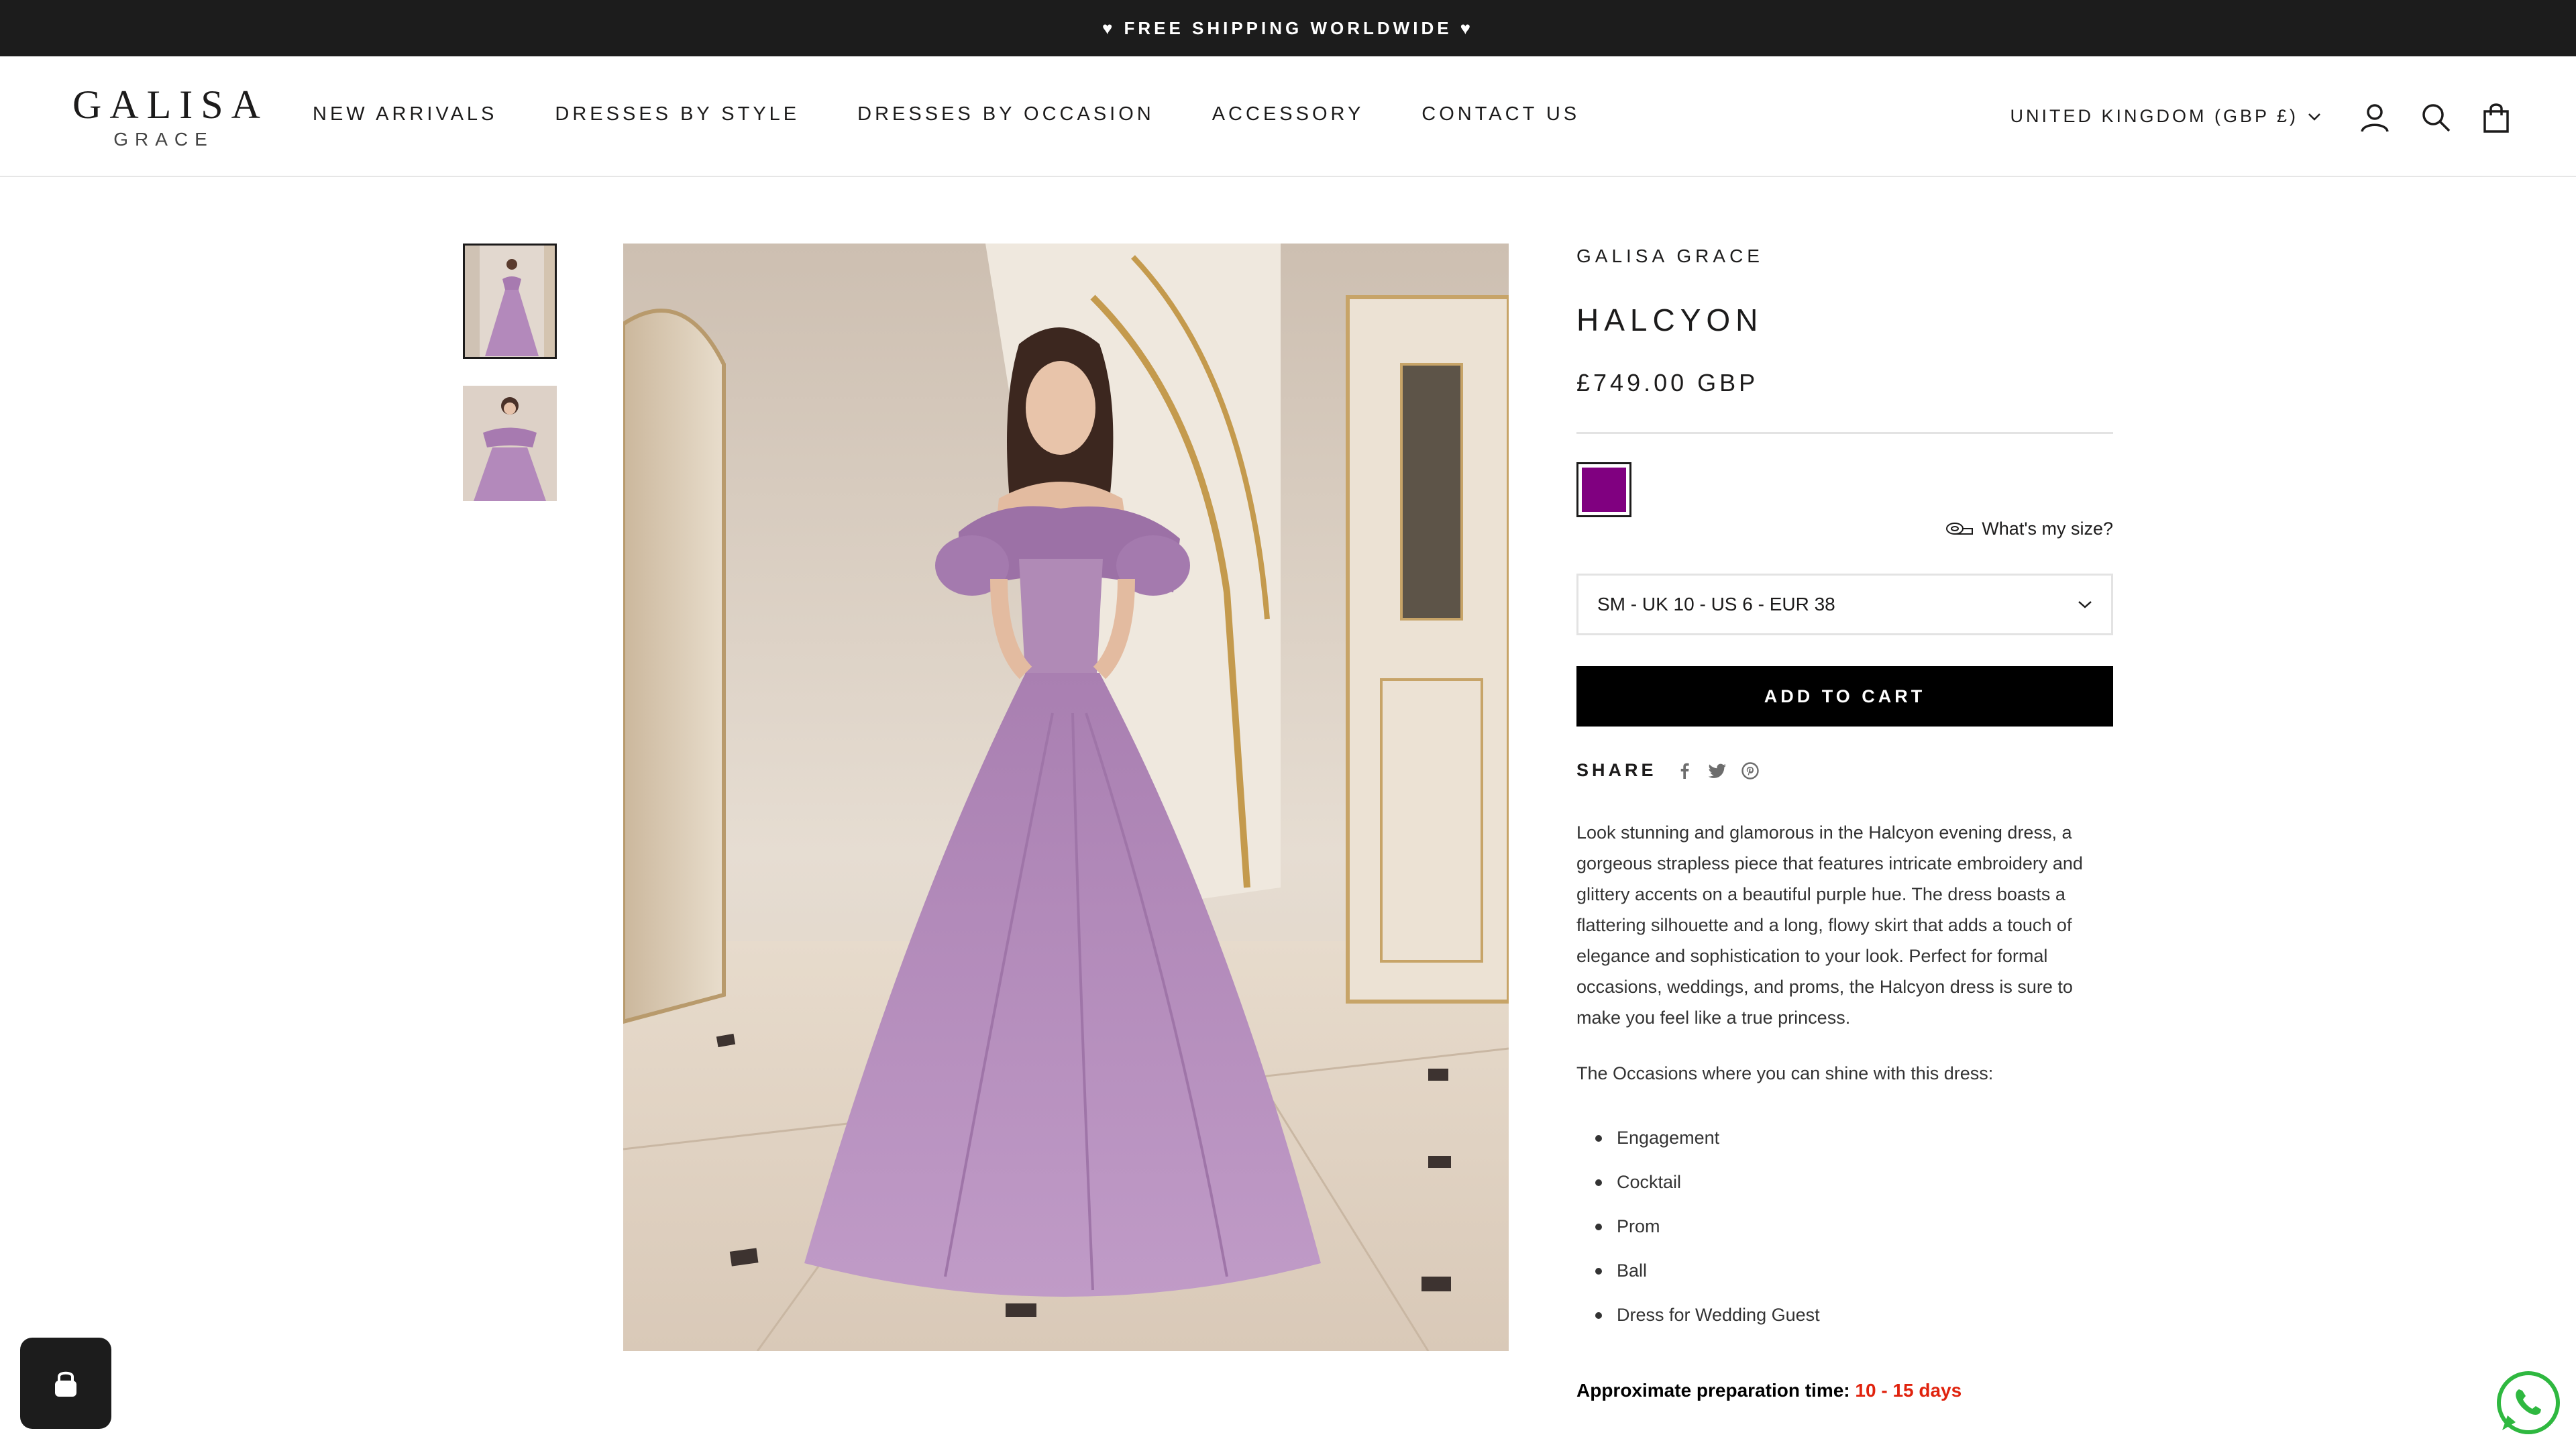  Describe the element at coordinates (1960, 528) in the screenshot. I see `measuring-tape-icon` at that location.